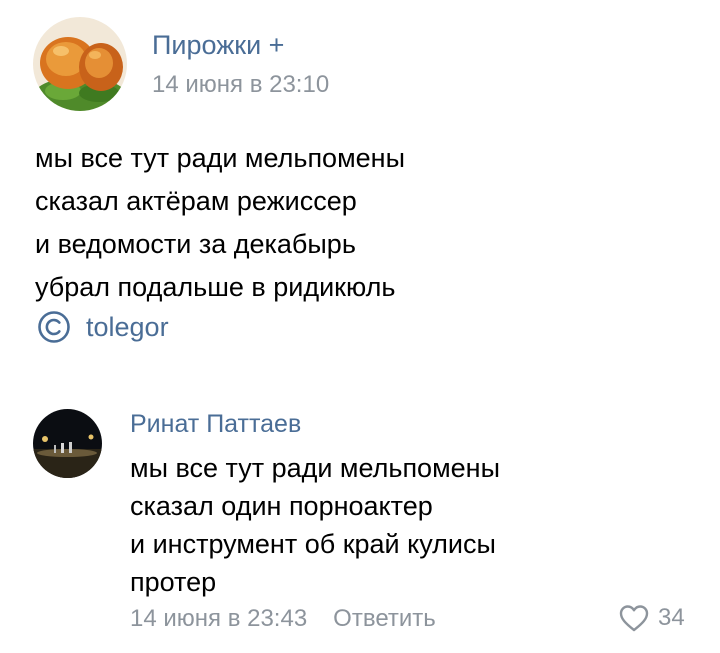  I want to click on copyright-signature: tolegor, so click(103, 327).